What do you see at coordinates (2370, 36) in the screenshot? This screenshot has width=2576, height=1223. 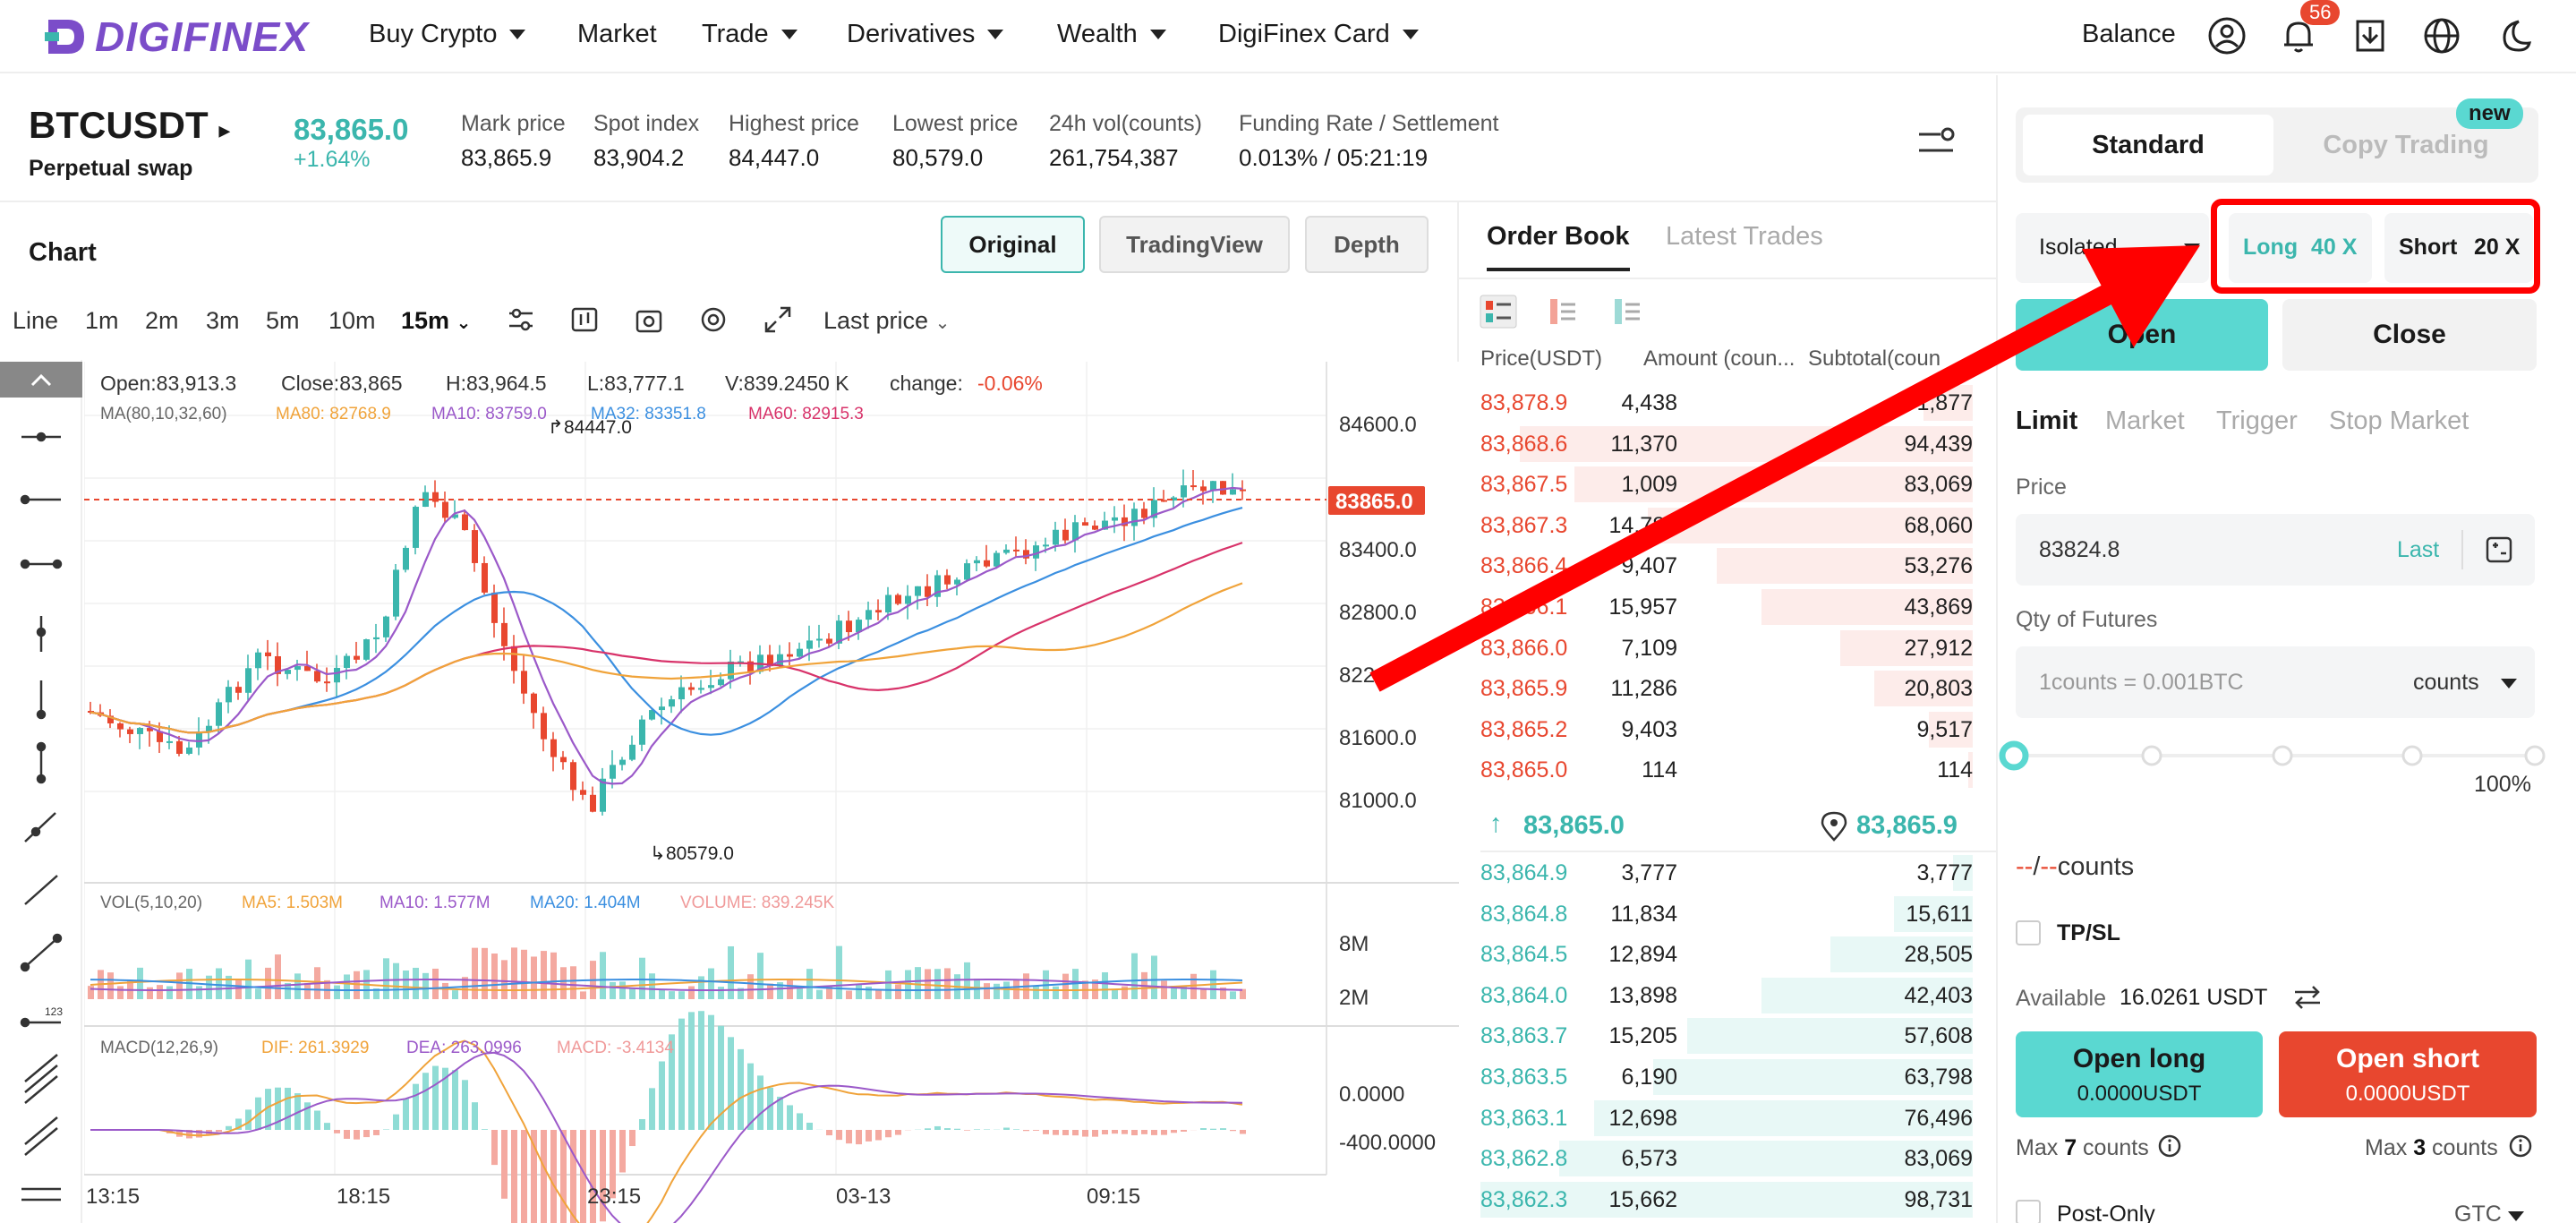 I see `download-icon` at bounding box center [2370, 36].